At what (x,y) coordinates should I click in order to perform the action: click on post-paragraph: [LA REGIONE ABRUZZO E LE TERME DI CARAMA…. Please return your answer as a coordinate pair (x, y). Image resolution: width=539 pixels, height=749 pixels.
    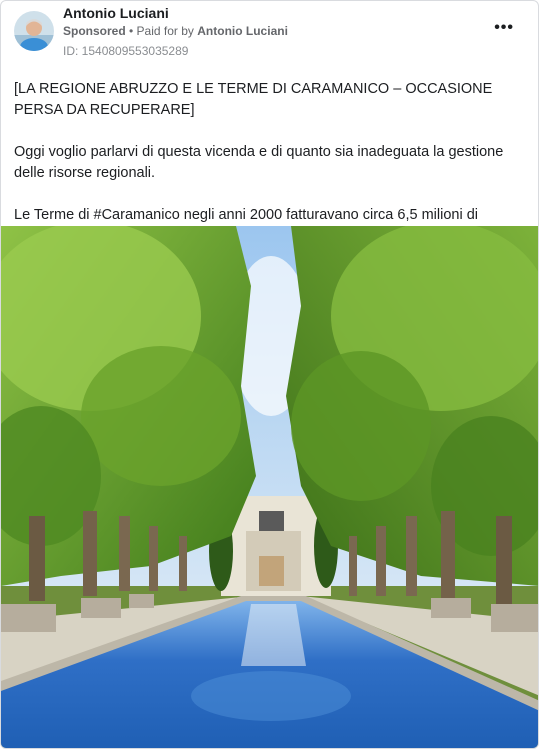
    Looking at the image, I should click on (253, 99).